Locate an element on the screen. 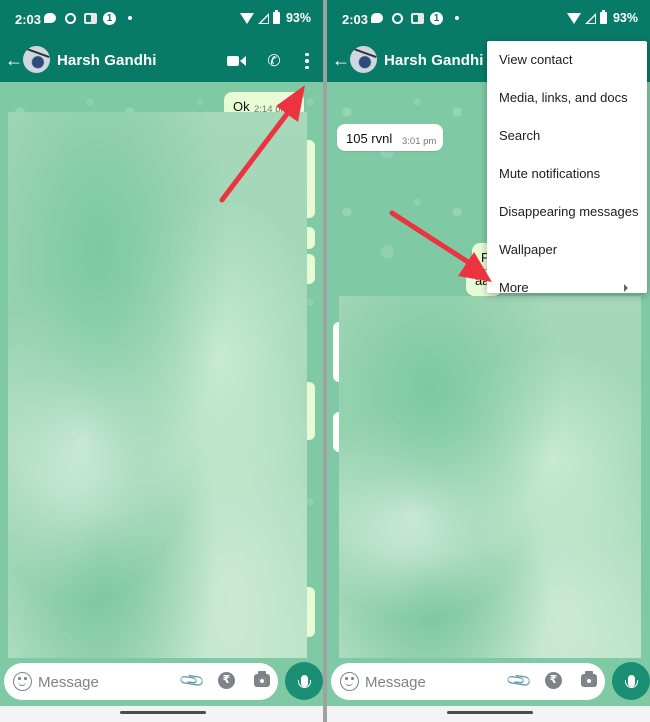 The width and height of the screenshot is (650, 722). chat-header: ← Harsh Gandhi ✆ is located at coordinates (161, 61).